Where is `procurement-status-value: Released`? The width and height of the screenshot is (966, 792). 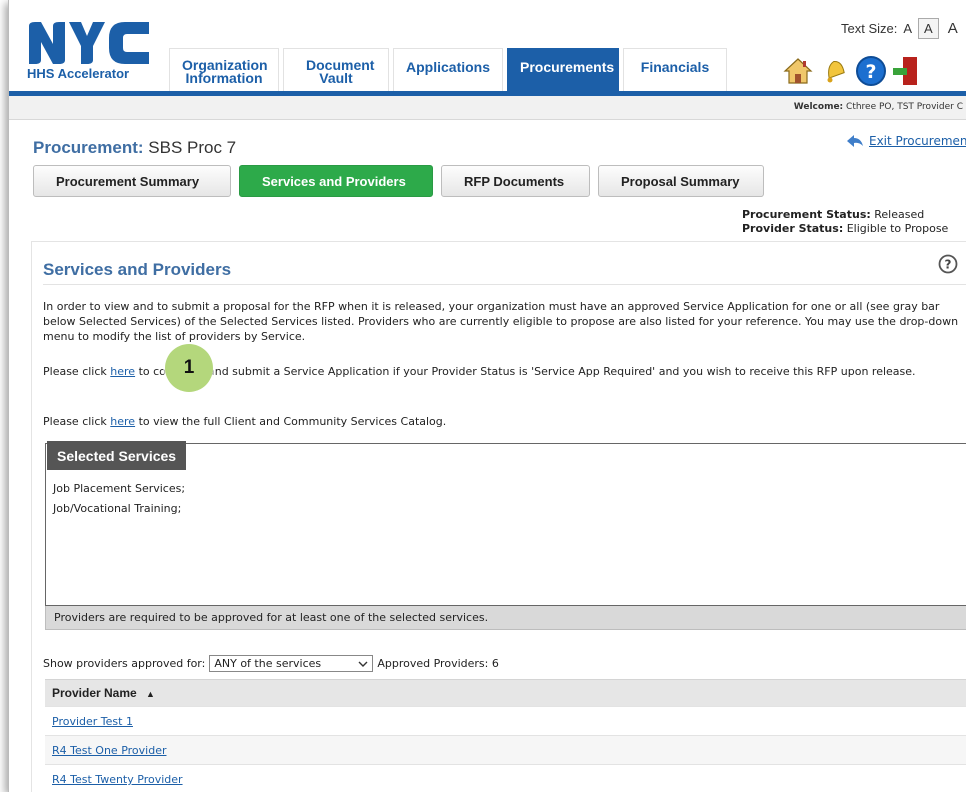
procurement-status-value: Released is located at coordinates (899, 214).